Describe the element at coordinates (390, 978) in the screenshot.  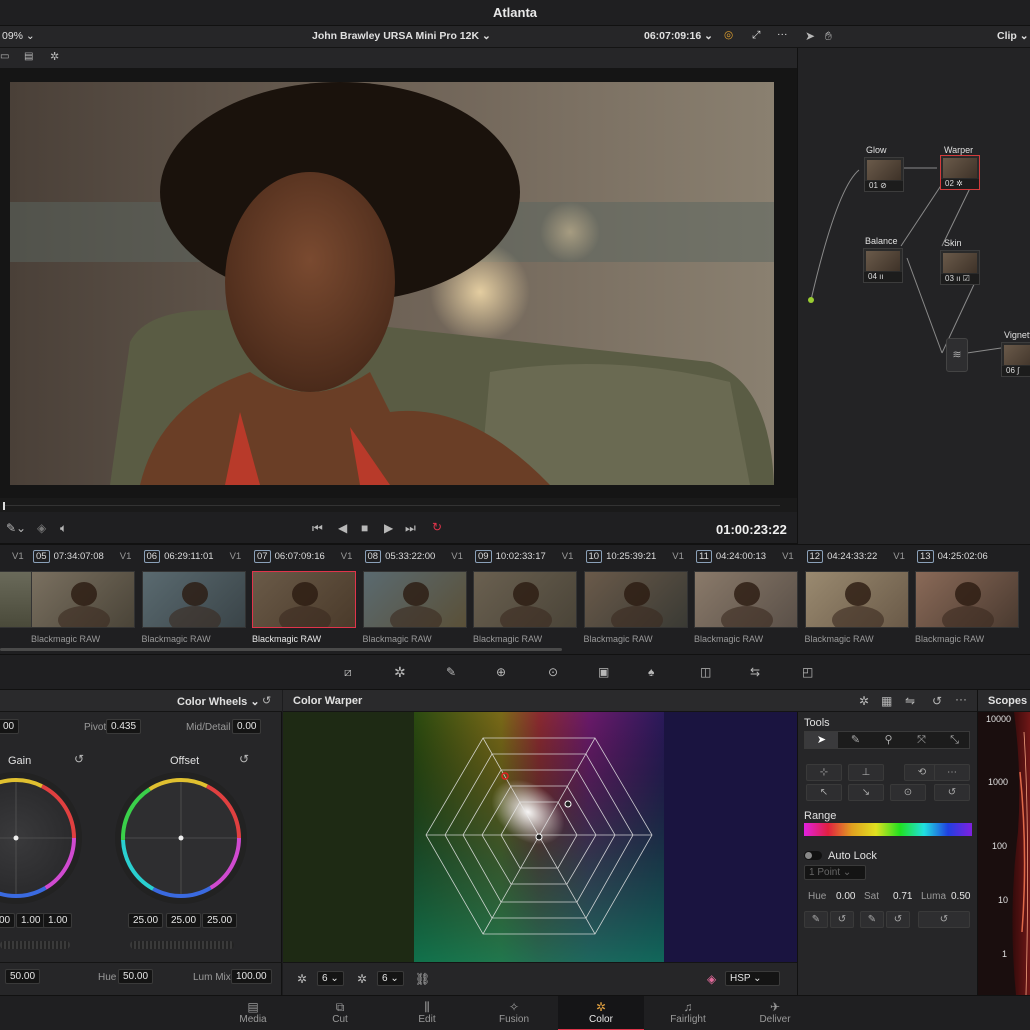
I see `grid-count-2: 6 ⌄` at that location.